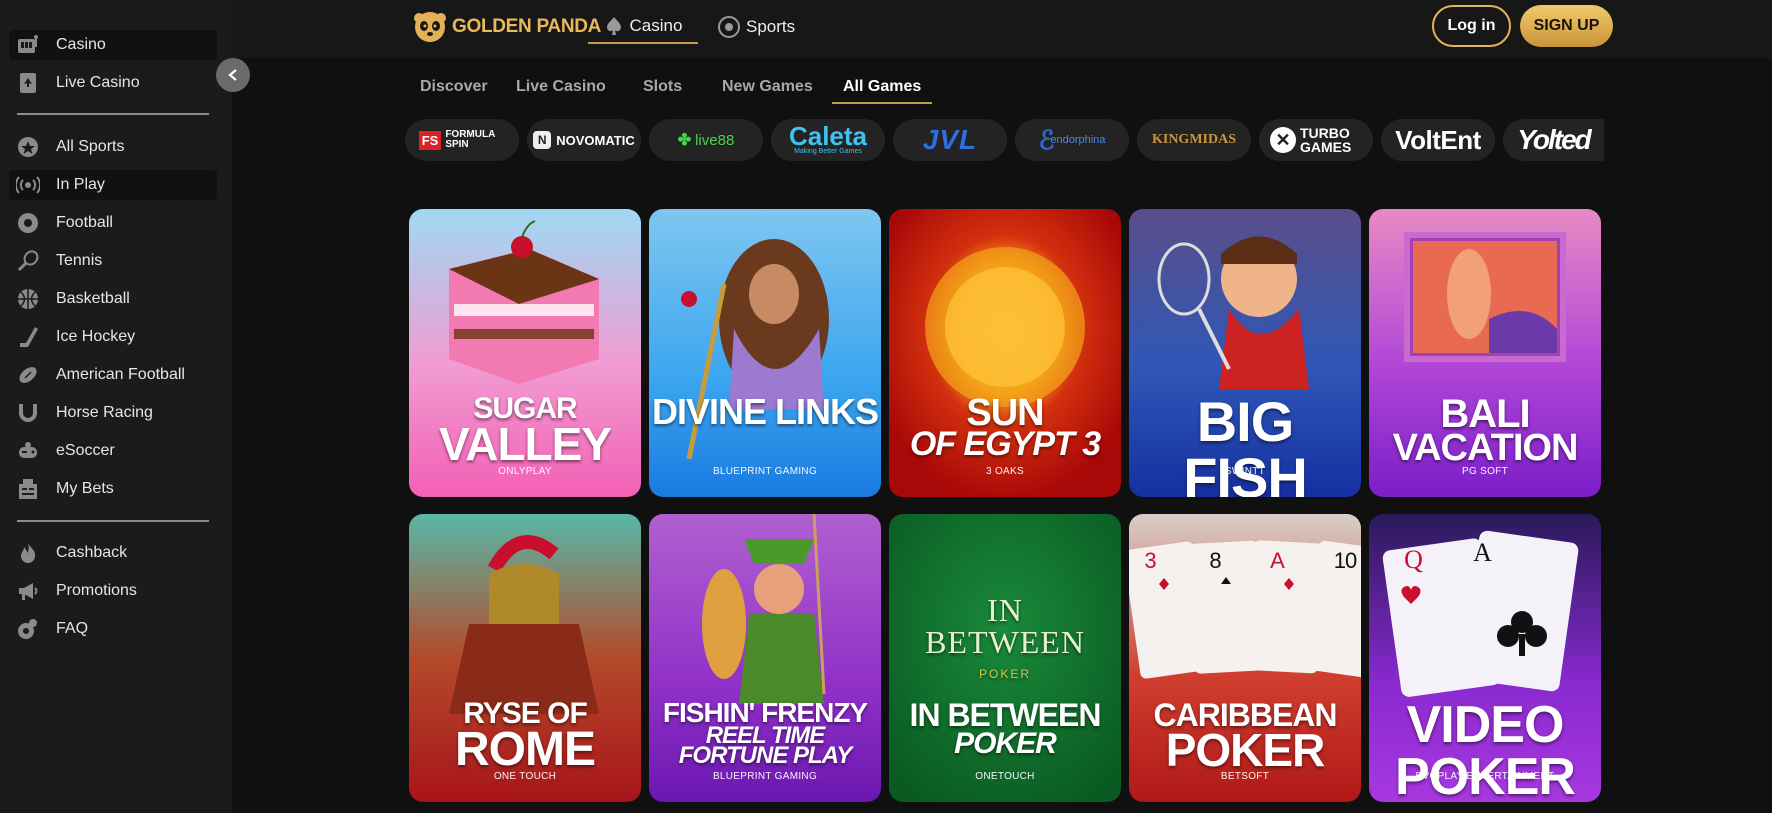  I want to click on subtab-slots: Slots, so click(662, 87).